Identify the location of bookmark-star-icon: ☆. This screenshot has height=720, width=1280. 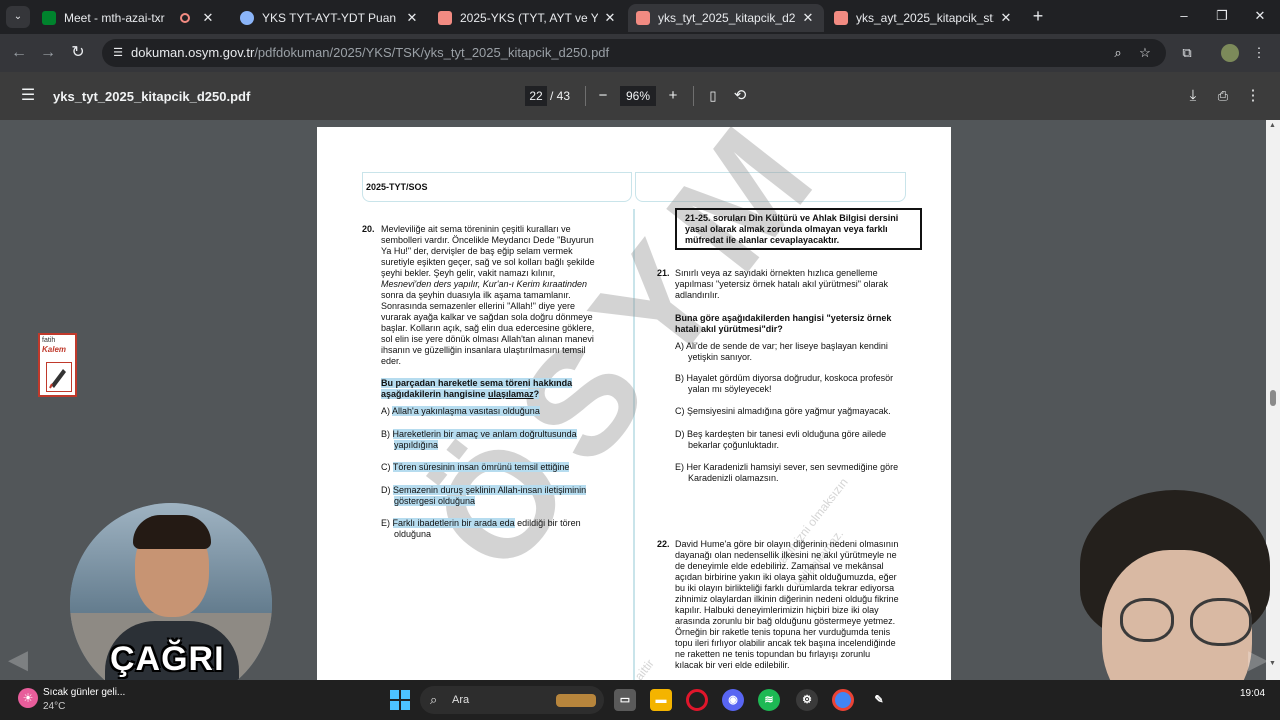
(1145, 53).